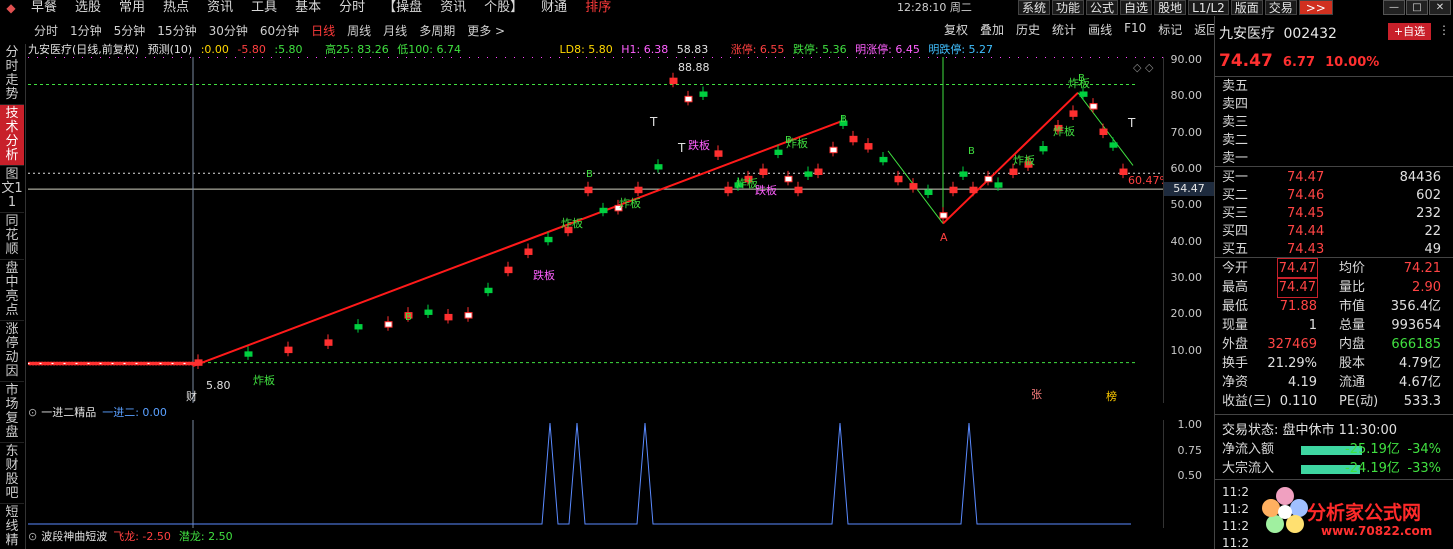 This screenshot has width=1453, height=549. What do you see at coordinates (1246, 7) in the screenshot?
I see `top-button-6: 版面` at bounding box center [1246, 7].